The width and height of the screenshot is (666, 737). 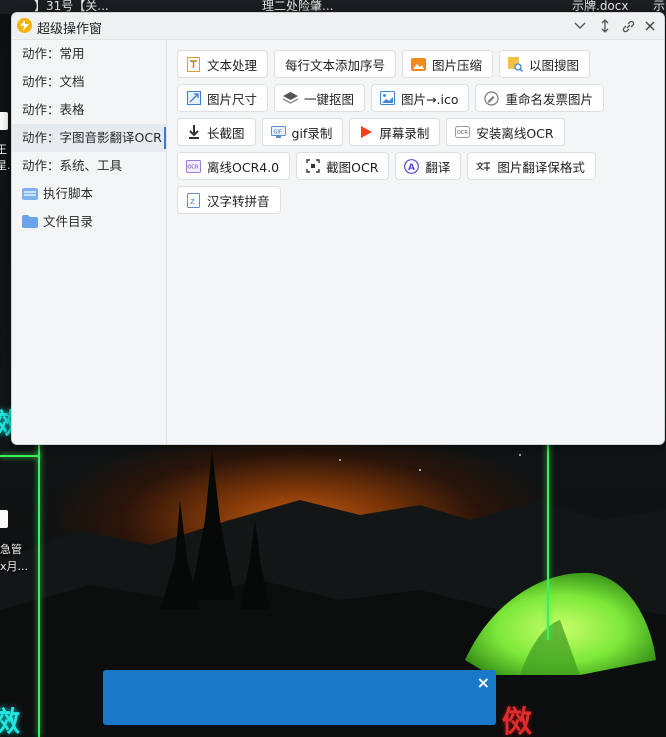 I want to click on svg-text: GIF, so click(x=277, y=133).